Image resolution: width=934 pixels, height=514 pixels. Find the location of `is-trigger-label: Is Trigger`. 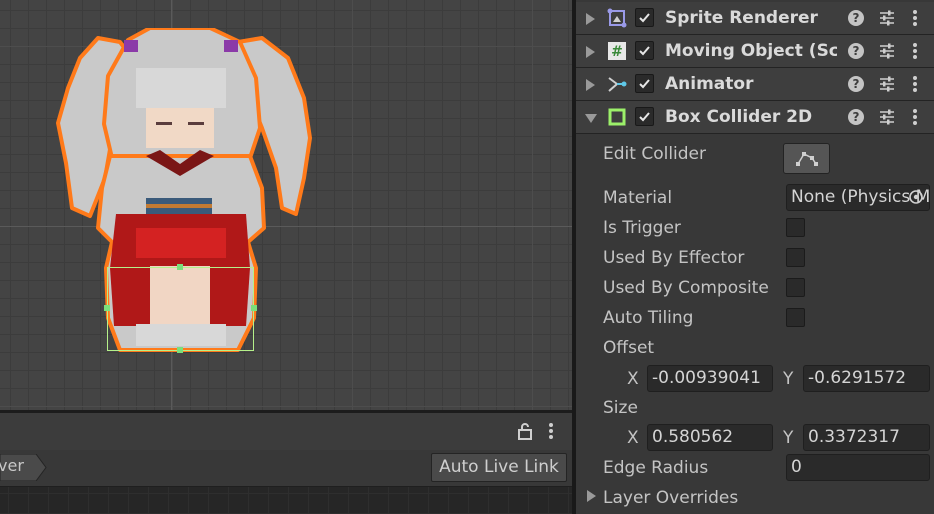

is-trigger-label: Is Trigger is located at coordinates (642, 228).